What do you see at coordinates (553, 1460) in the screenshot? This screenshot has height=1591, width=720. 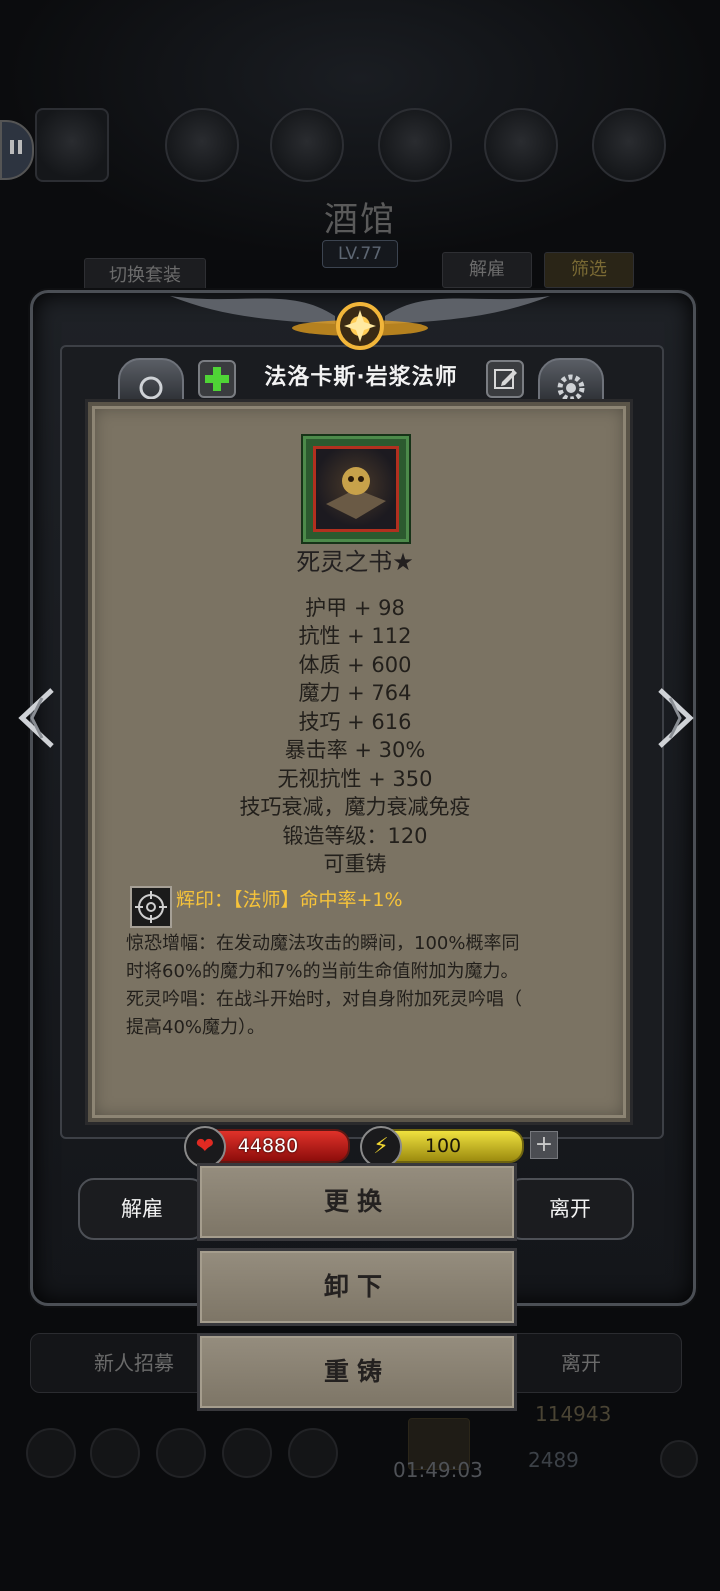 I see `gem-amount: 2489` at bounding box center [553, 1460].